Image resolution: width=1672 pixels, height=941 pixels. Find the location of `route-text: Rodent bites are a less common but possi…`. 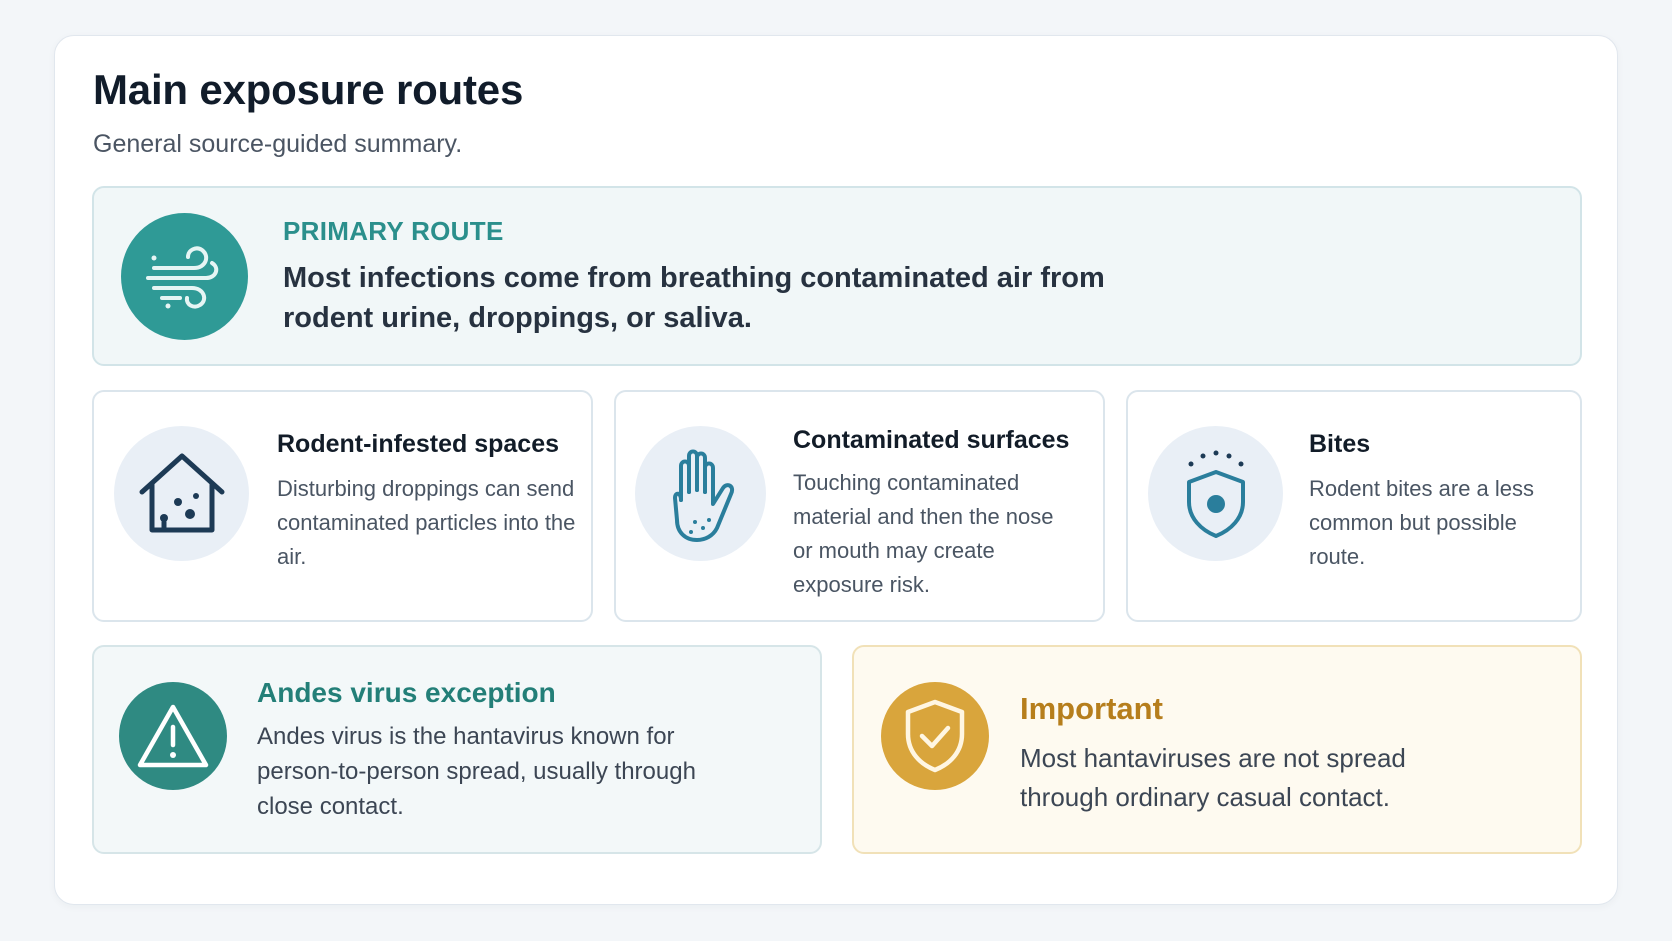

route-text: Rodent bites are a less common but possi… is located at coordinates (1422, 522).